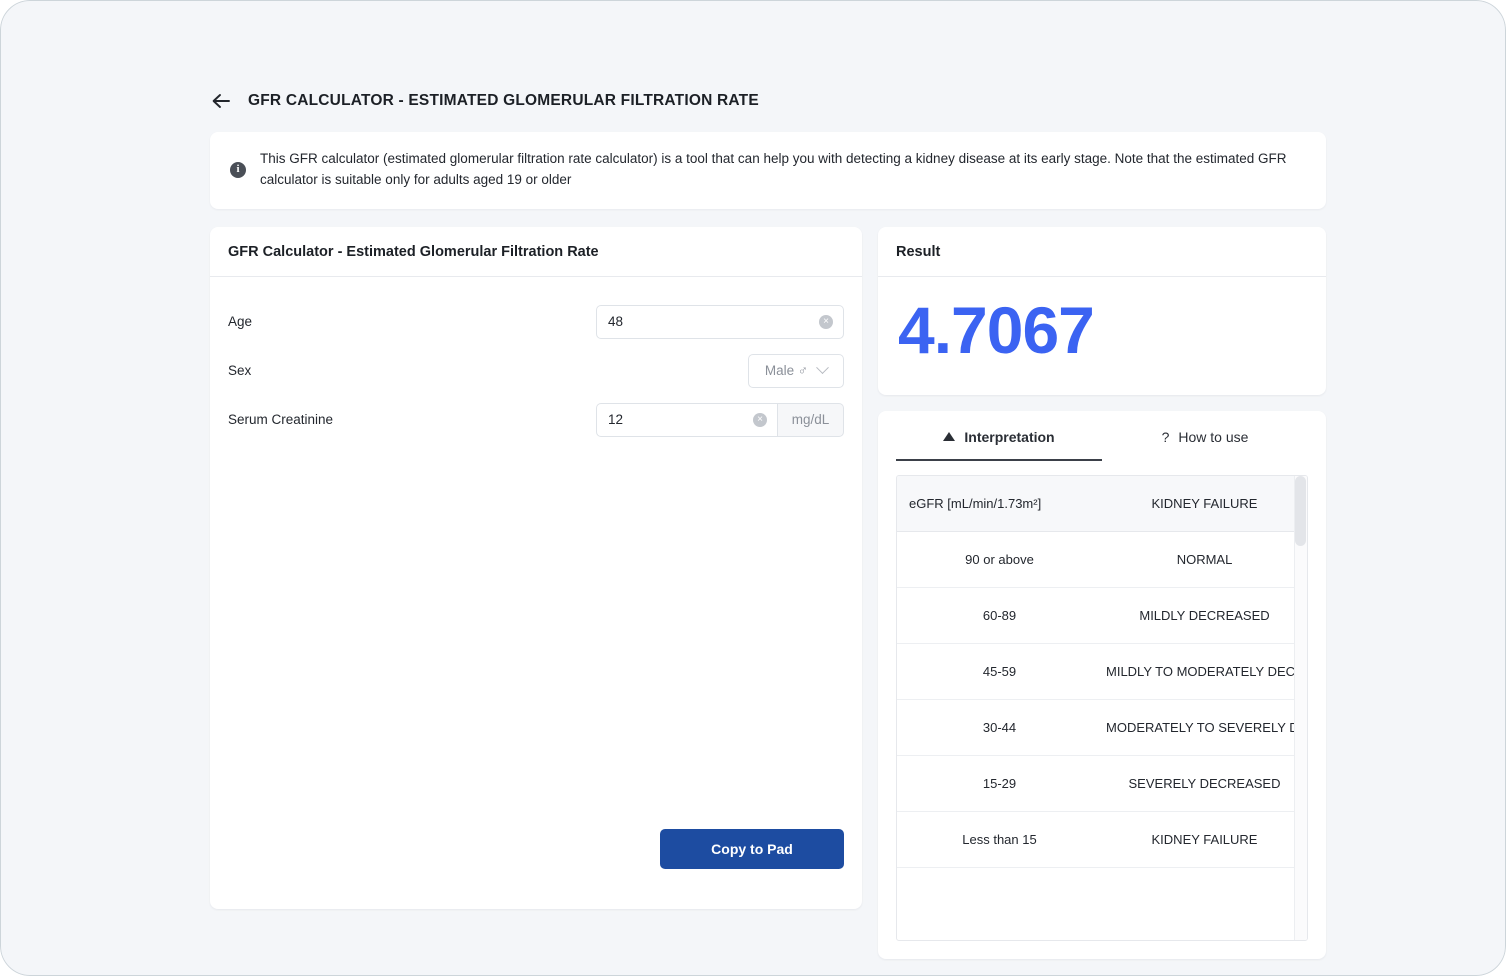 This screenshot has width=1506, height=976. Describe the element at coordinates (1009, 436) in the screenshot. I see `tab-interpretation-label: Interpretation` at that location.